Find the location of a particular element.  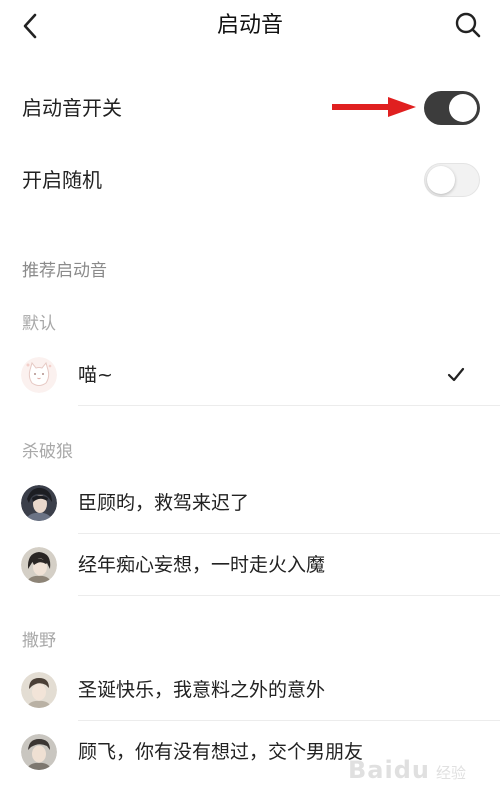

page-title: 启动音 is located at coordinates (249, 25).